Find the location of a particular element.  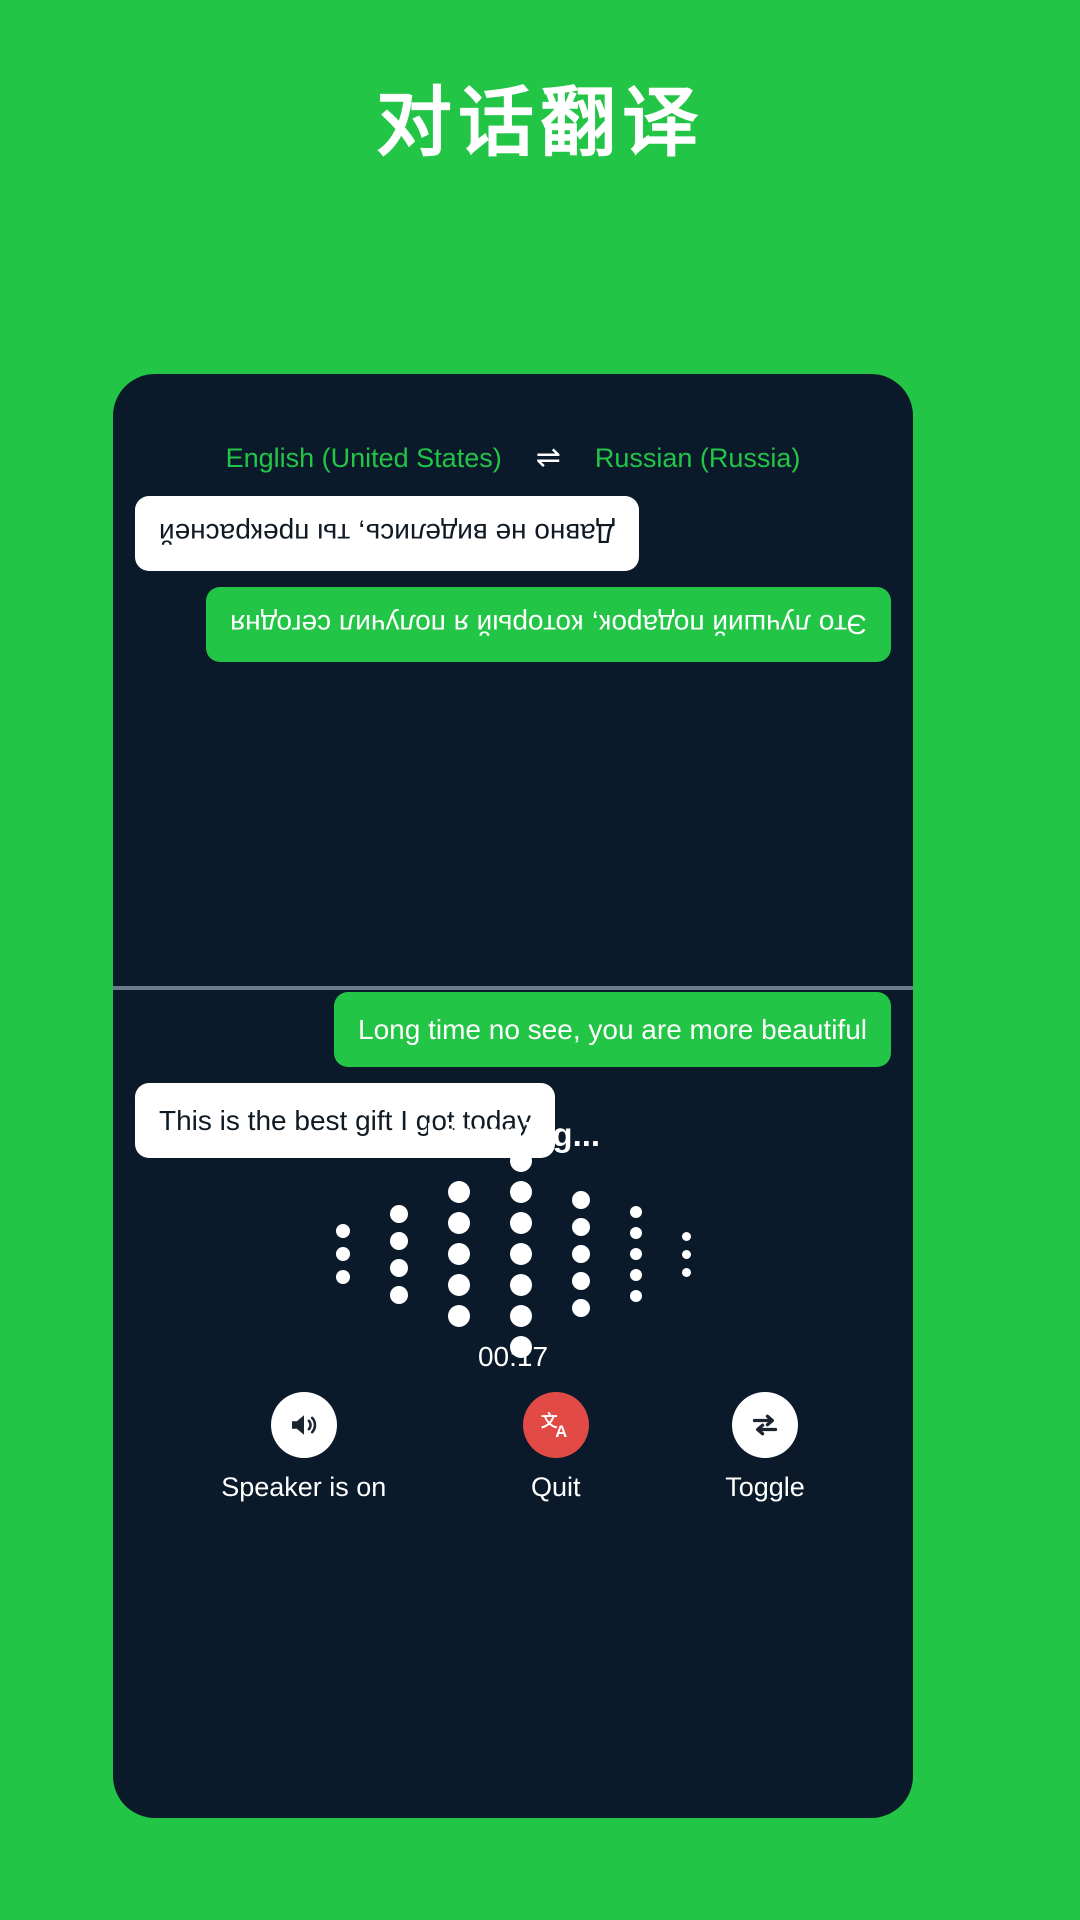

control-bar: Speaker is on 文 A Quit Toggle is located at coordinates (513, 1447).